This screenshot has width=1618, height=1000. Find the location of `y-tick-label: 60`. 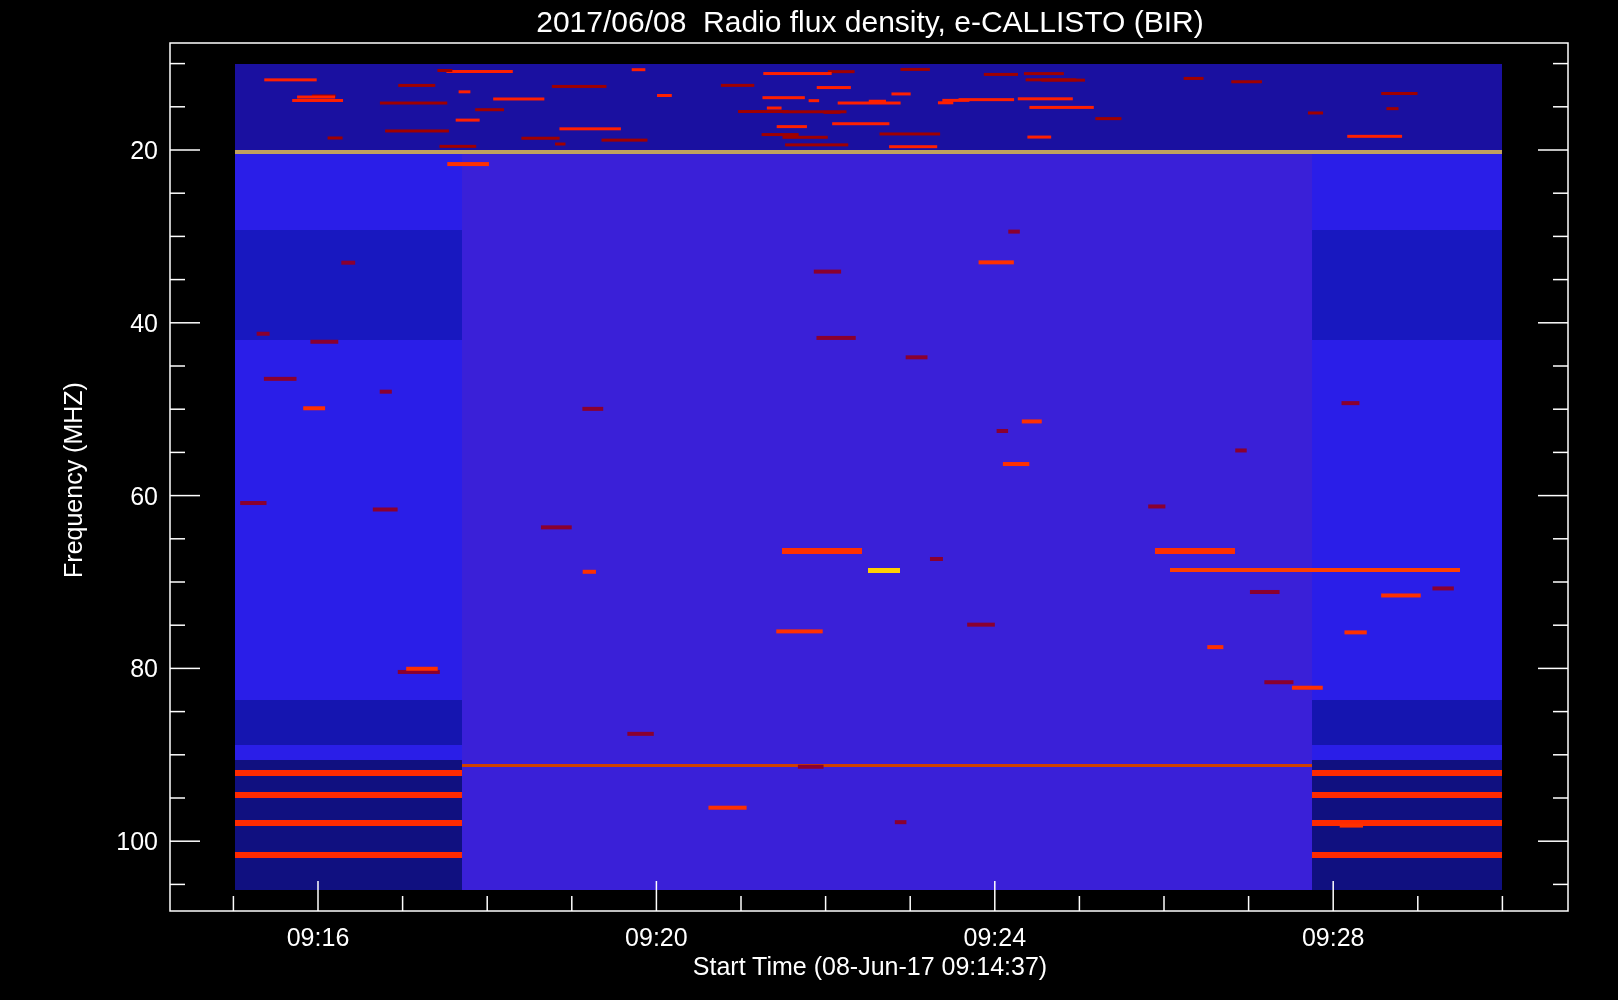

y-tick-label: 60 is located at coordinates (144, 495).